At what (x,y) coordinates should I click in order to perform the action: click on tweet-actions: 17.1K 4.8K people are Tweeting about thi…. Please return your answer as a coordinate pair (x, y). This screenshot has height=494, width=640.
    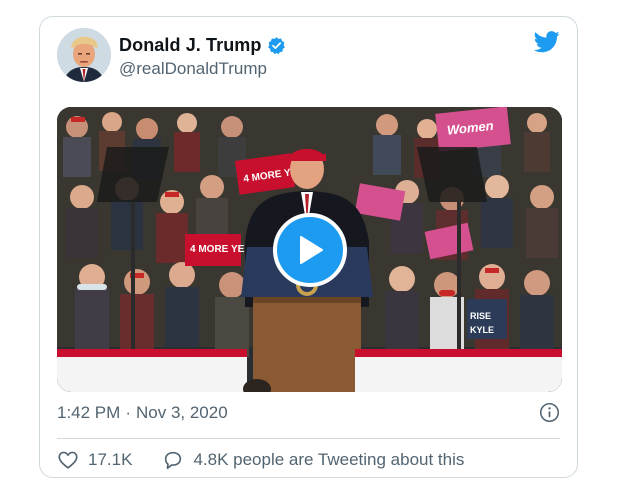
    Looking at the image, I should click on (260, 460).